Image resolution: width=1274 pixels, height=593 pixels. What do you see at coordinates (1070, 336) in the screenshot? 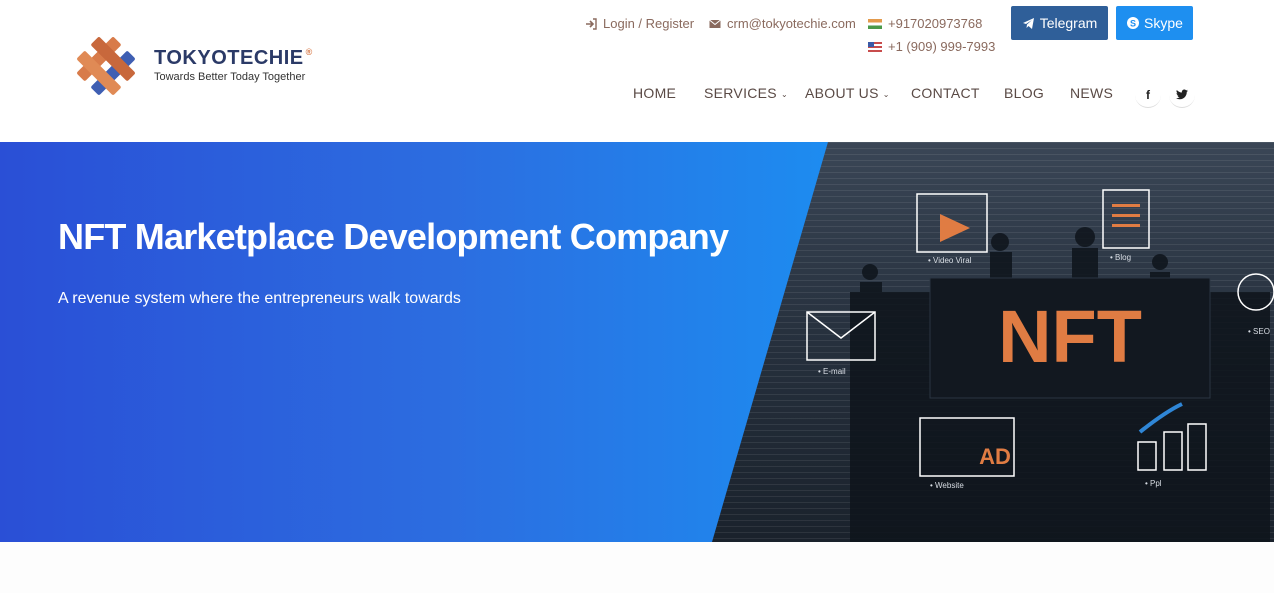
I see `nft-text: NFT` at bounding box center [1070, 336].